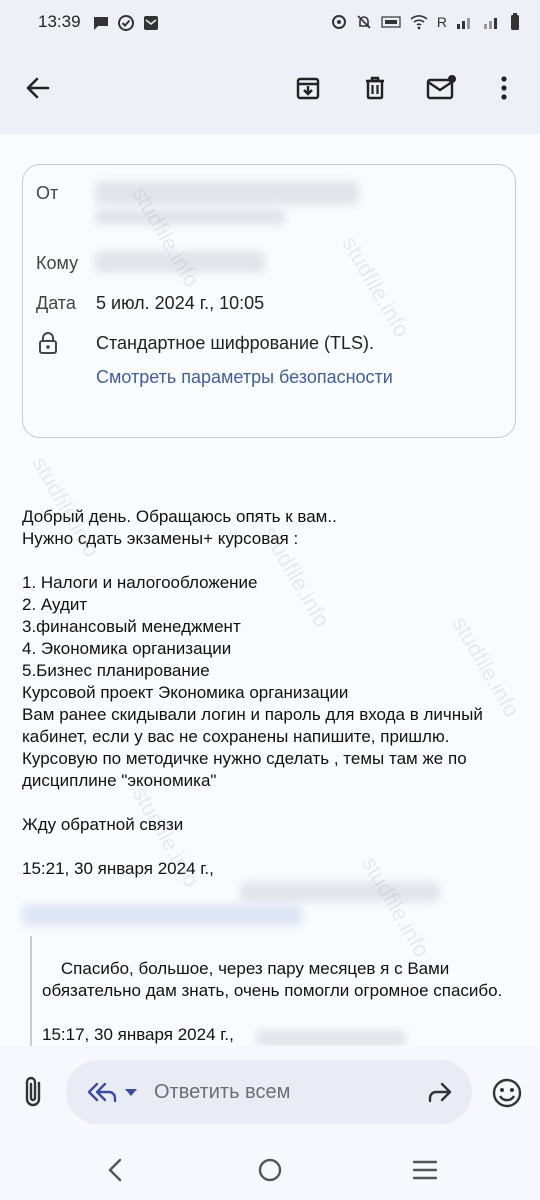  Describe the element at coordinates (48, 343) in the screenshot. I see `lock-icon` at that location.